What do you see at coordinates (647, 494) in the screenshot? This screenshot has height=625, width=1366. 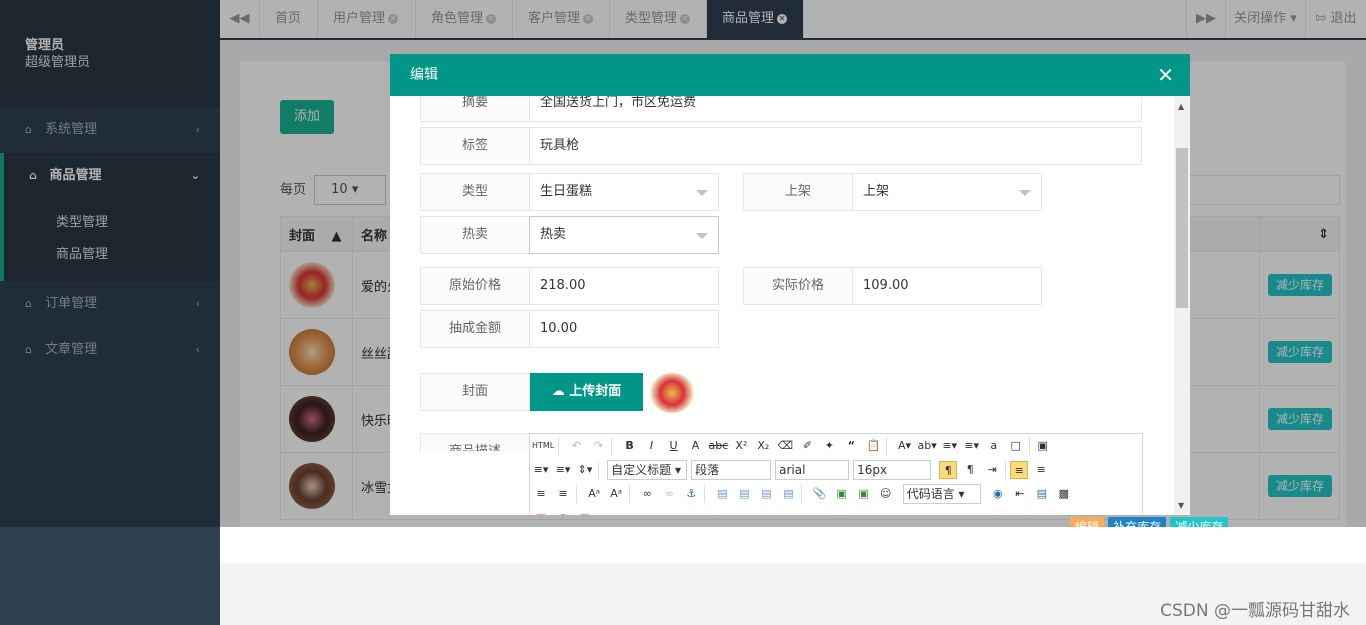 I see `link-icon: ∞` at bounding box center [647, 494].